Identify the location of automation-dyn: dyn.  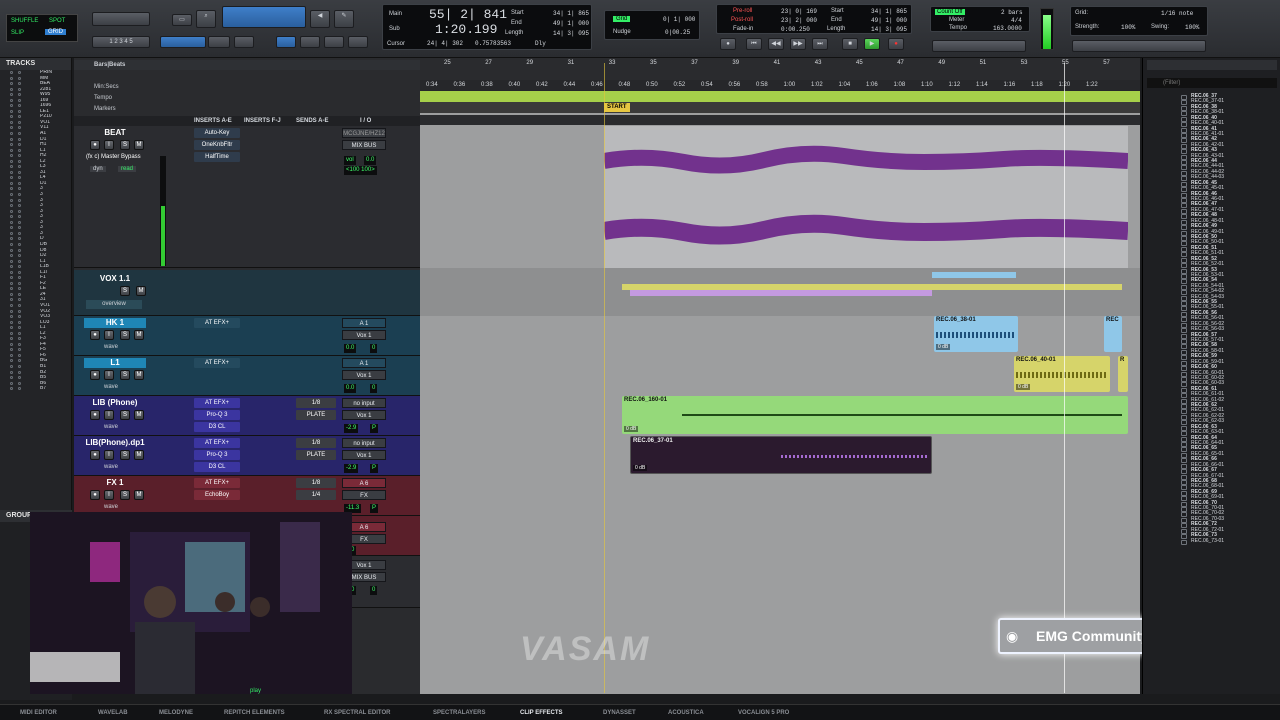
(98, 169).